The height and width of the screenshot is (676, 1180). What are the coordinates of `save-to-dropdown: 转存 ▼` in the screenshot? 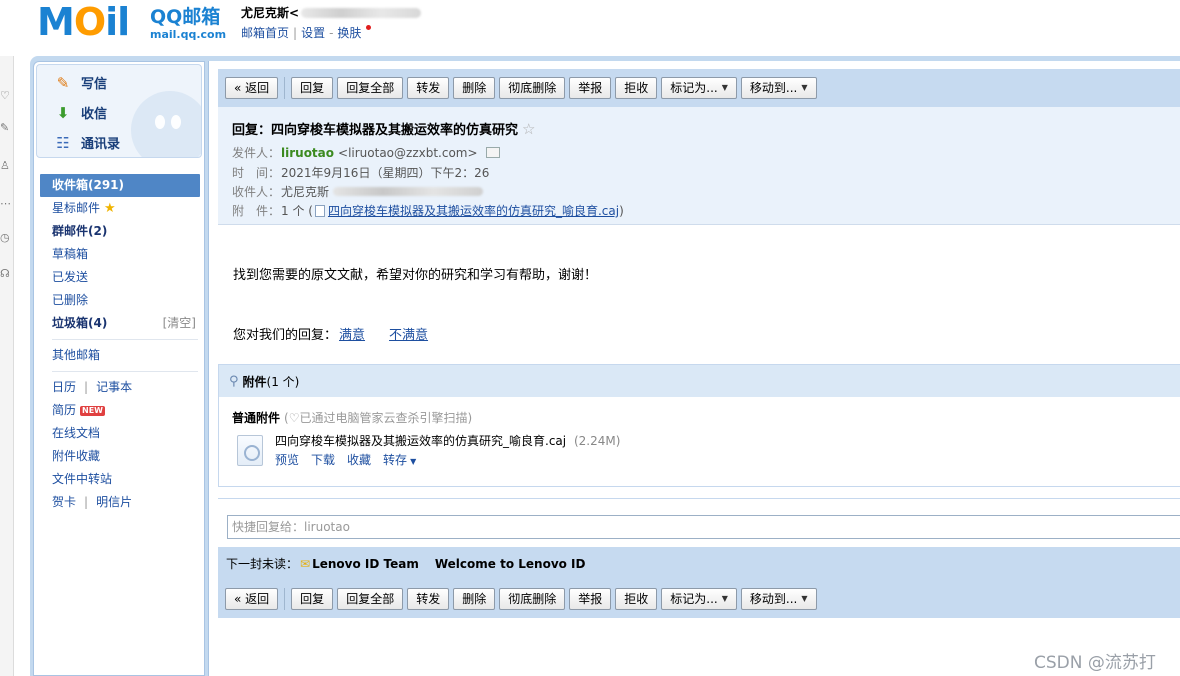 It's located at (399, 459).